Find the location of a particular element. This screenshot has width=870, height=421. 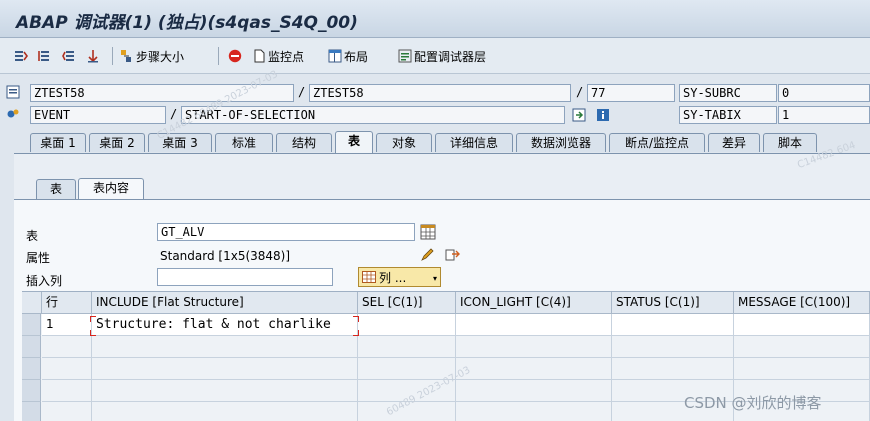

event-name-field: START-OF-SELECTION is located at coordinates (373, 115).